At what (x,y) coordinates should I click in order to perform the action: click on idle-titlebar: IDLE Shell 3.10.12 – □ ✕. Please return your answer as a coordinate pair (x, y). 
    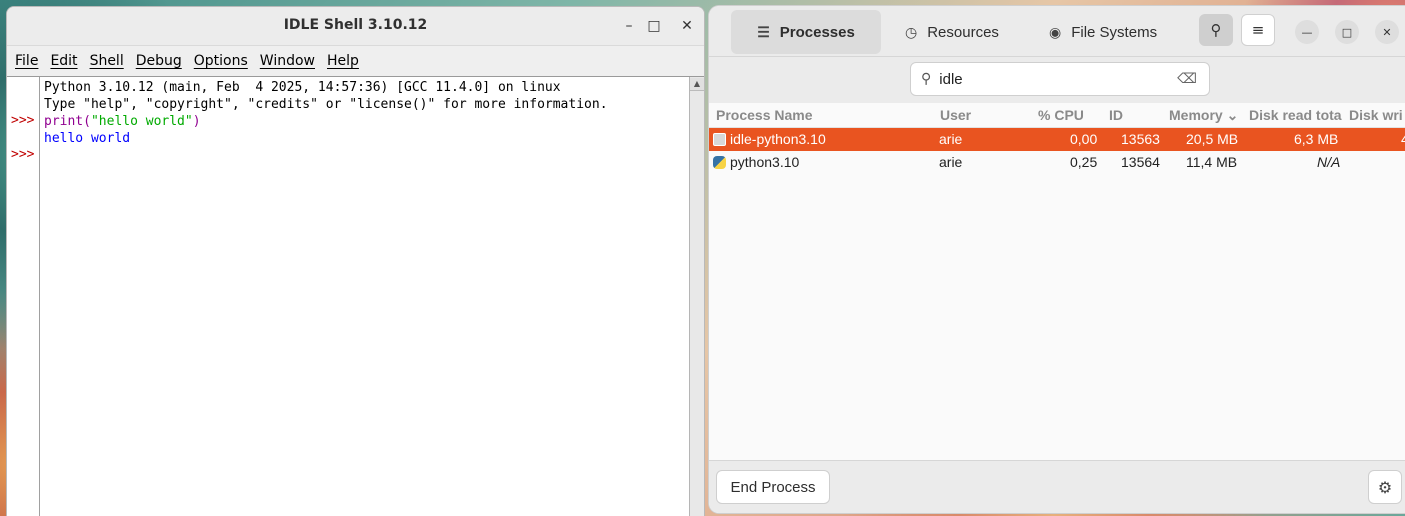
    Looking at the image, I should click on (355, 26).